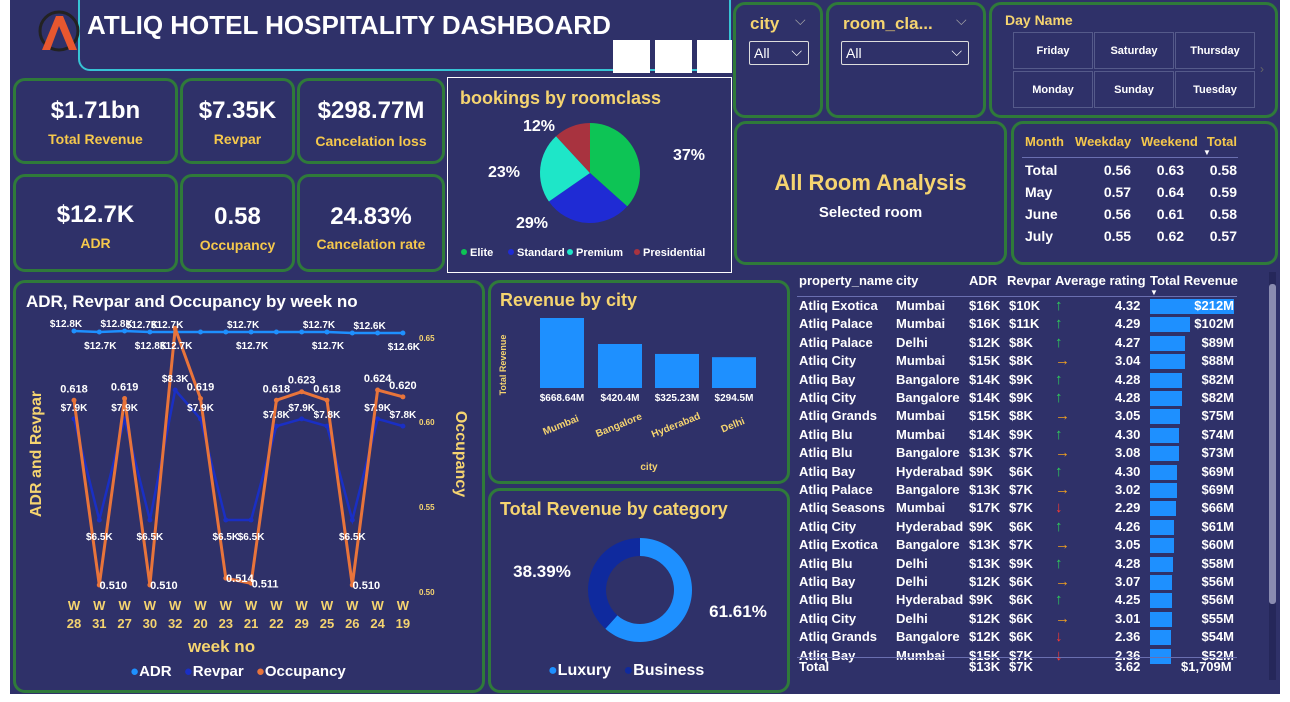  Describe the element at coordinates (1045, 141) in the screenshot. I see `matrix-header-month: Month` at that location.